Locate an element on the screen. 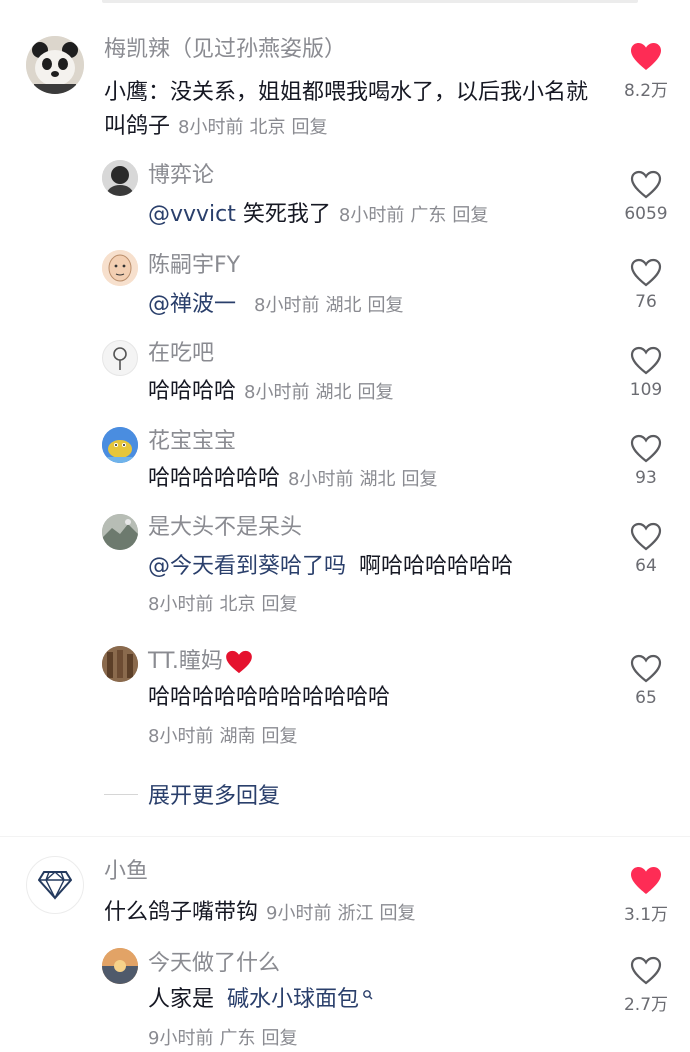 The width and height of the screenshot is (690, 1052). like-count: 93 is located at coordinates (646, 478).